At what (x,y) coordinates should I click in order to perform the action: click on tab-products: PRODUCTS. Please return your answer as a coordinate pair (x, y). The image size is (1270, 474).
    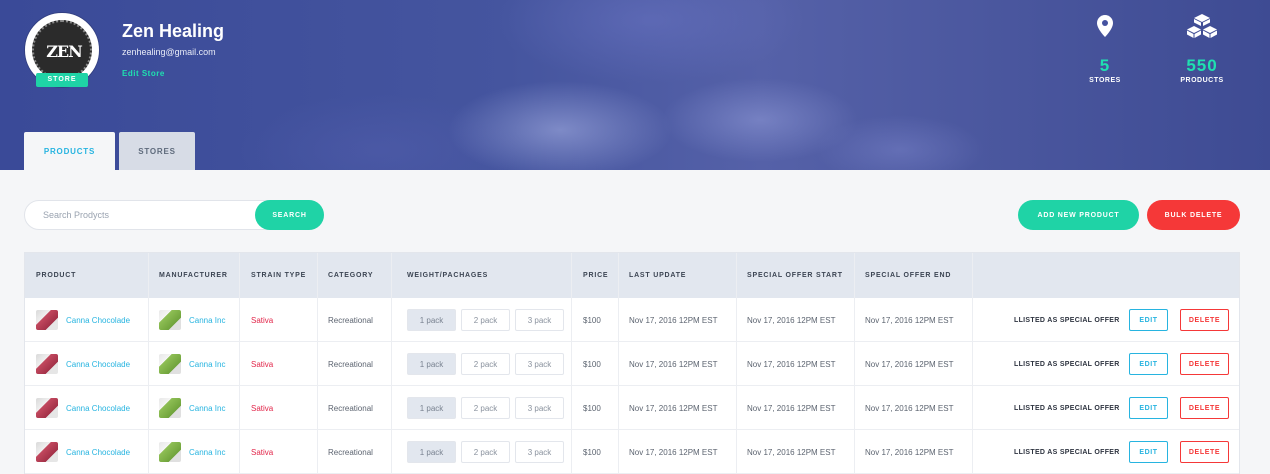
    Looking at the image, I should click on (69, 151).